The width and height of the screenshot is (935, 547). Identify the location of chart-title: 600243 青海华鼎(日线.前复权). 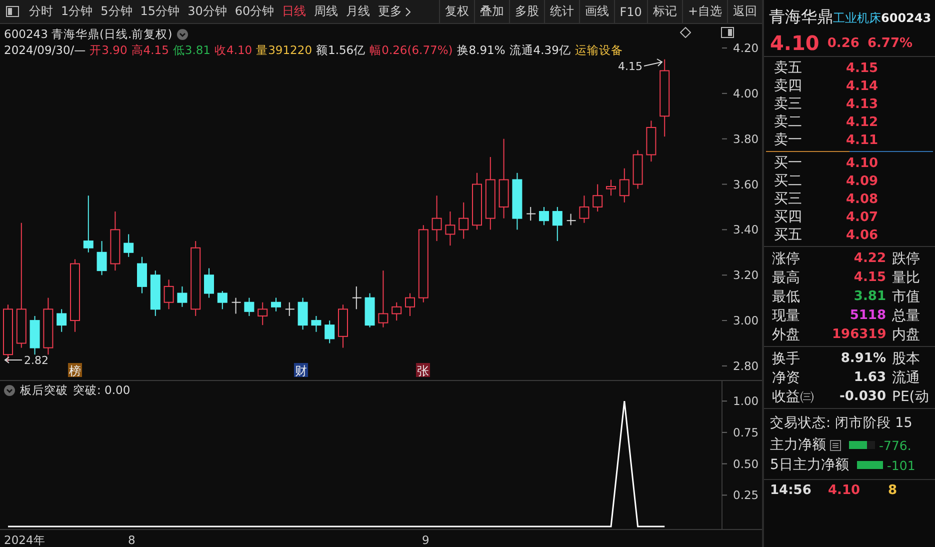
(88, 34).